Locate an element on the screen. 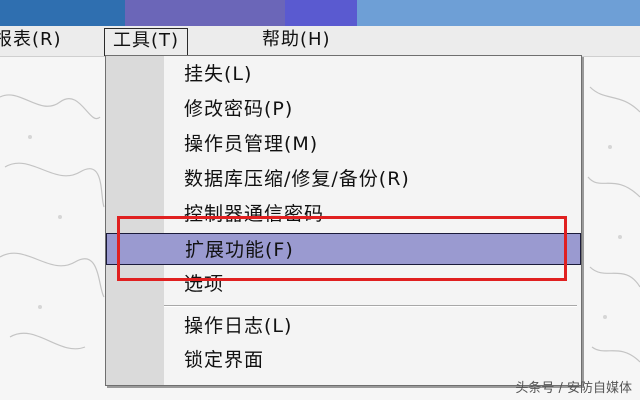 The image size is (640, 400). menubar: 报表(R) 工具(T) 帮助(H) is located at coordinates (320, 41).